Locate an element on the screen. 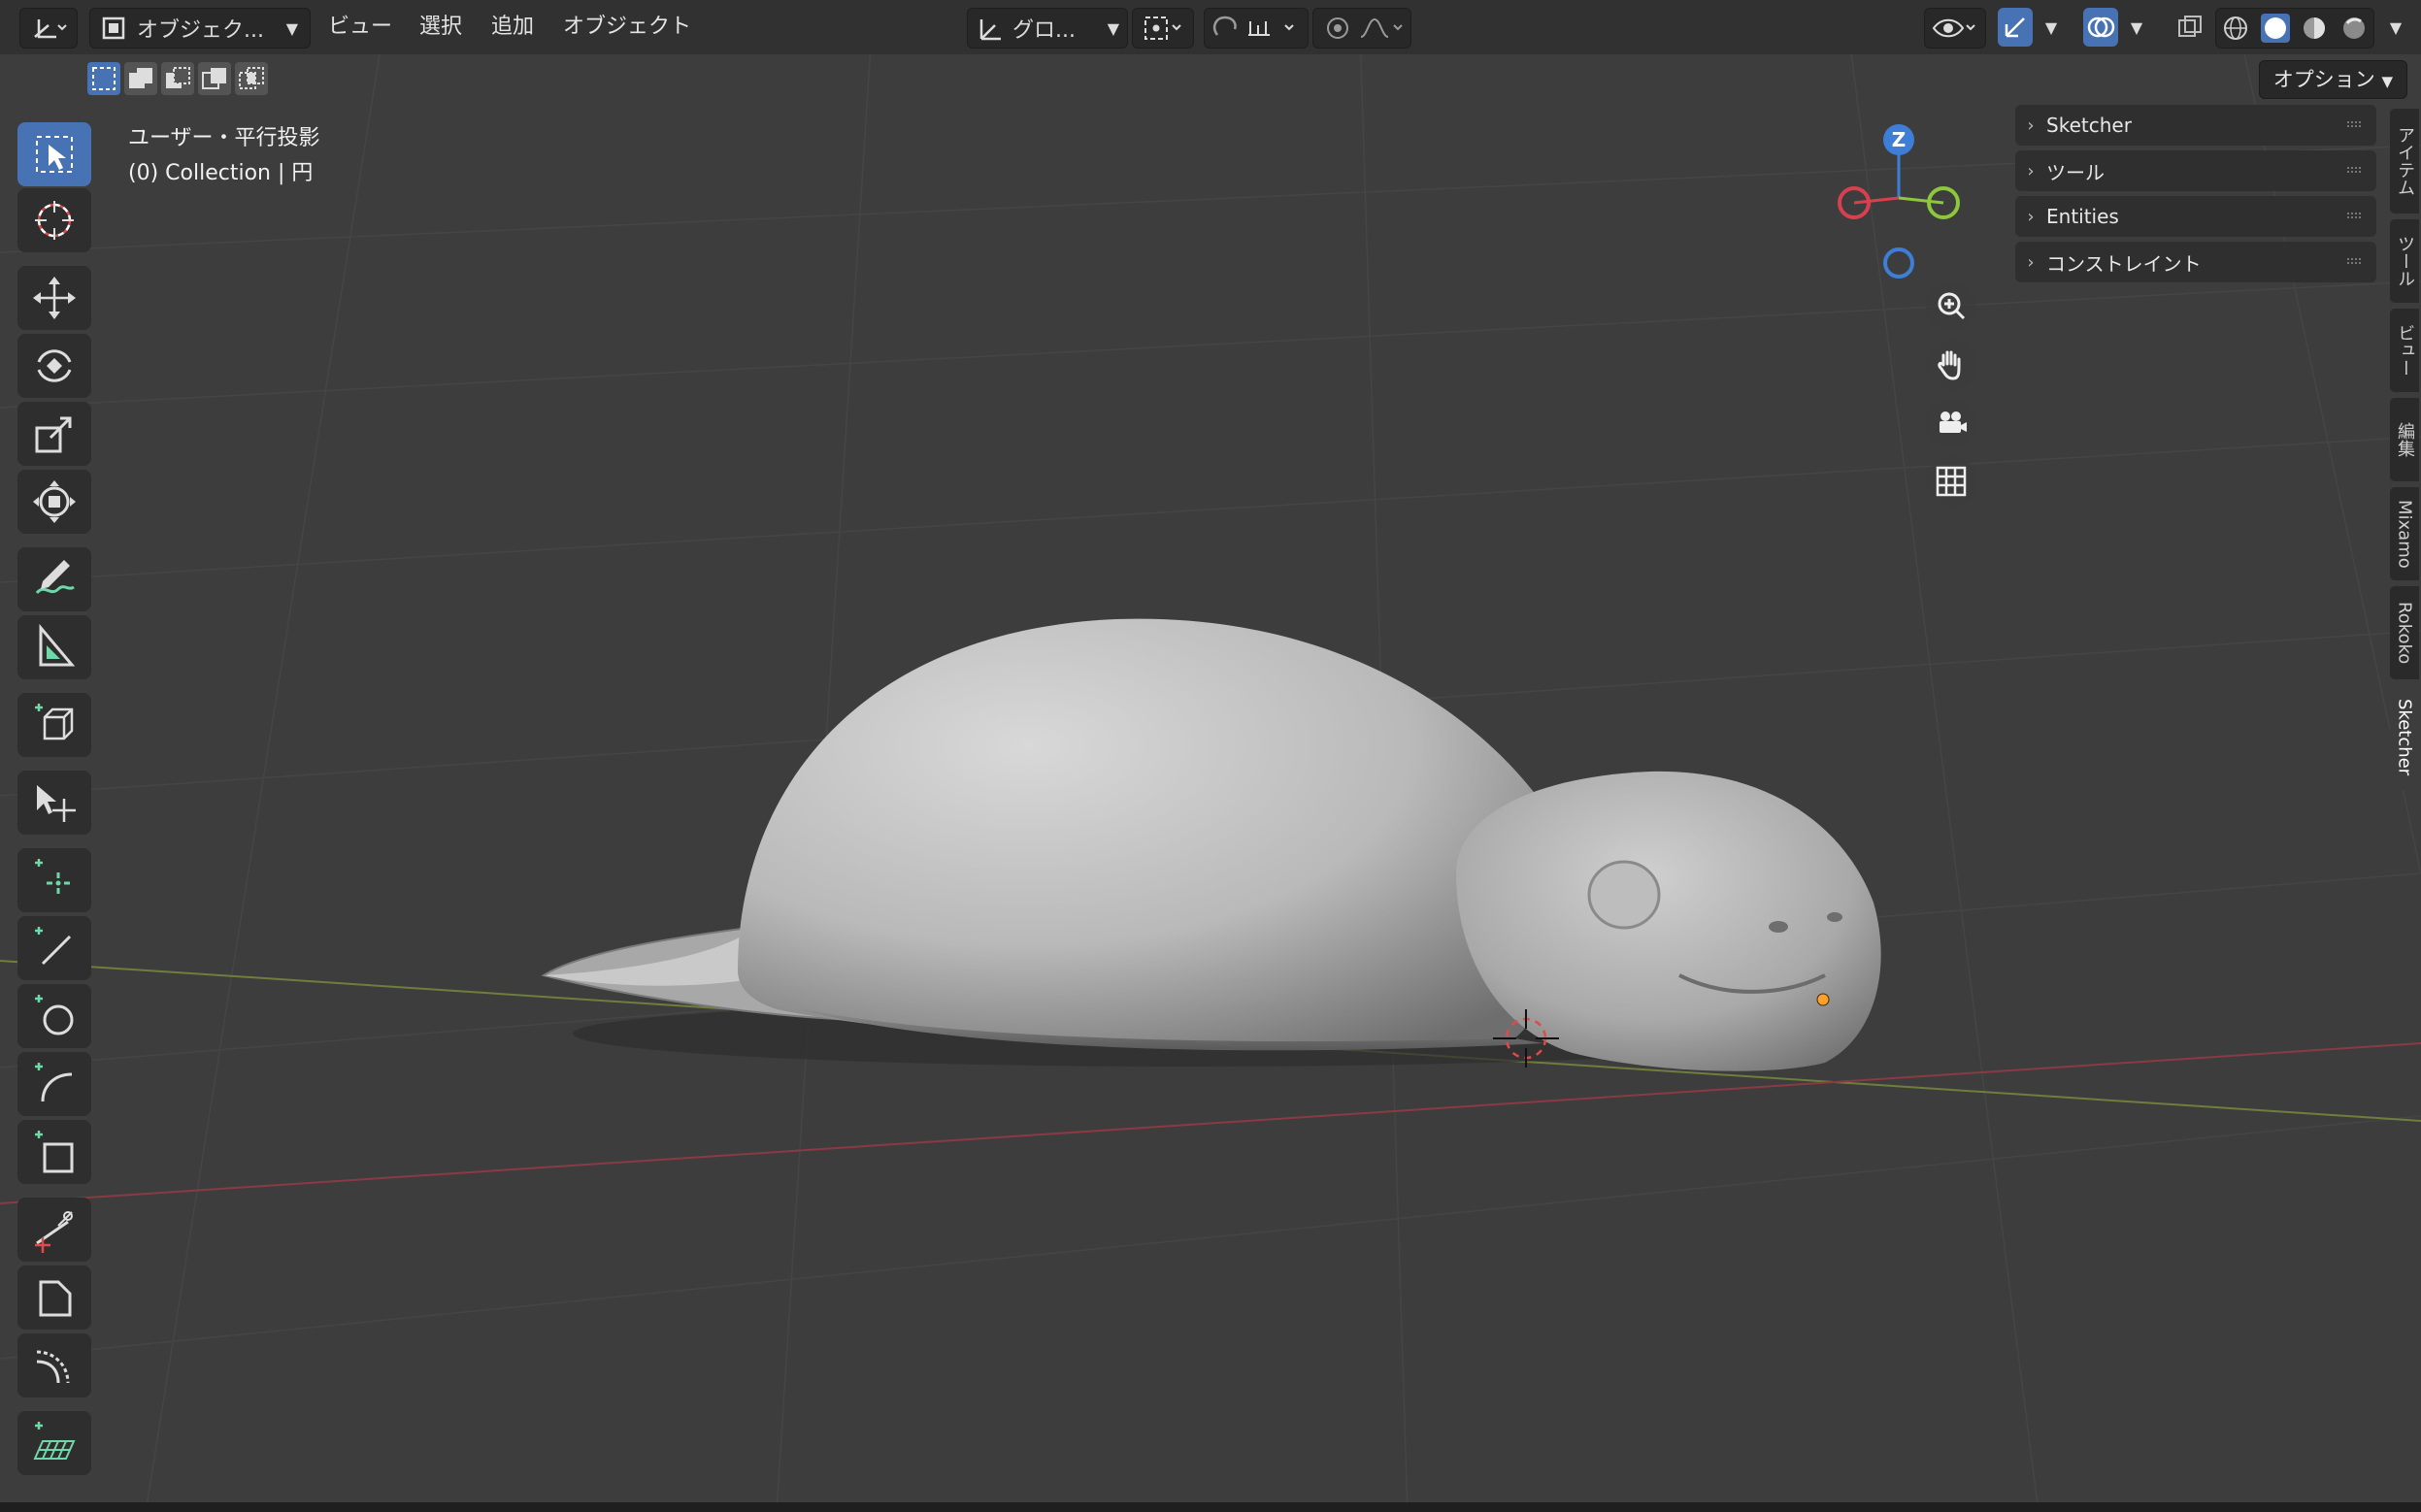  tool-offset is located at coordinates (54, 1365).